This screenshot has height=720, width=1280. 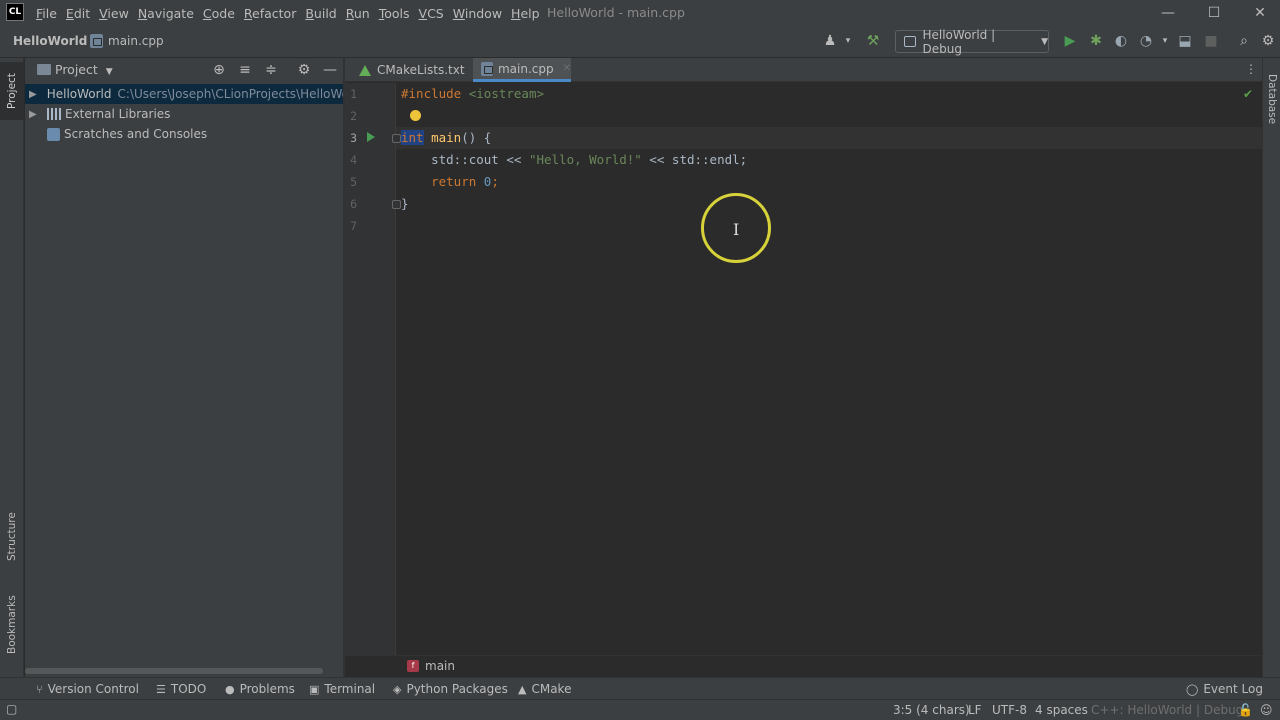 I want to click on stop-icon: ■, so click(x=1211, y=41).